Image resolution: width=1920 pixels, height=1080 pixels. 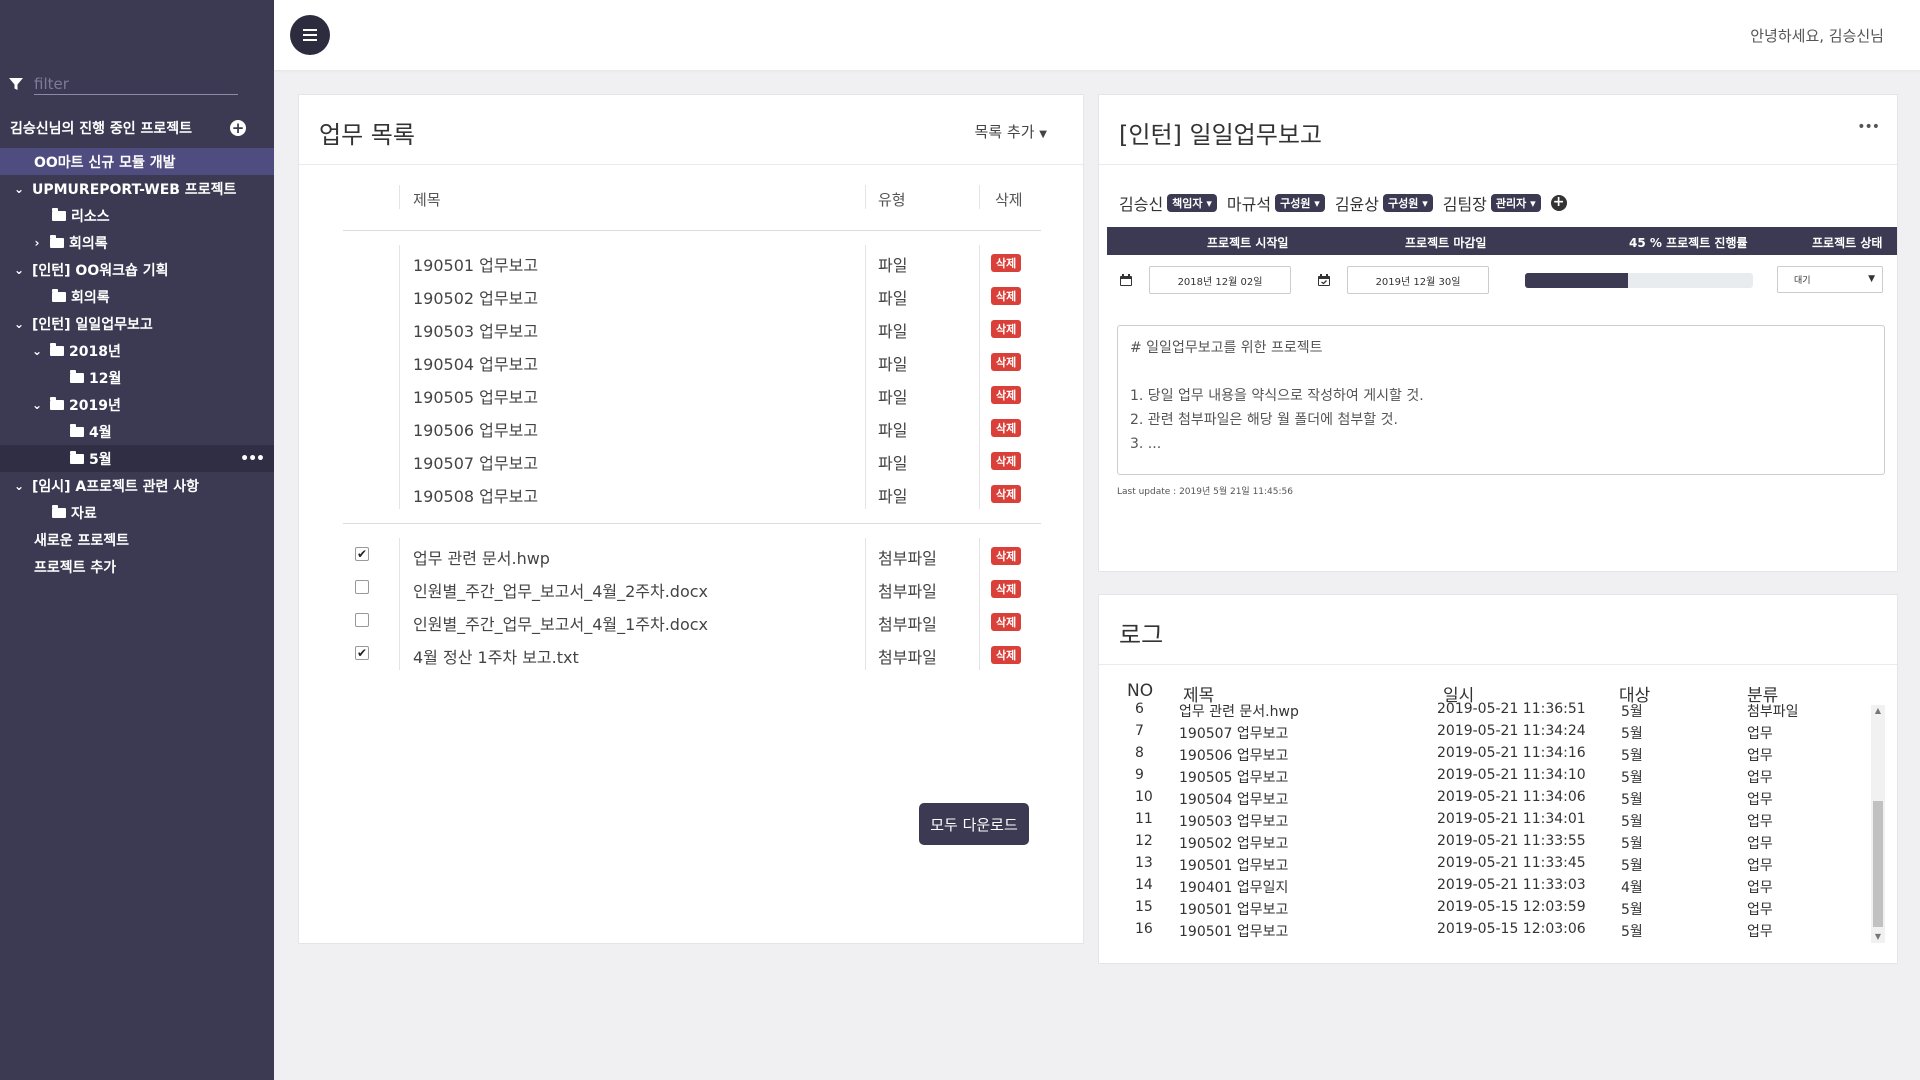 I want to click on log-scrollbar: ▲ ▼, so click(x=1878, y=824).